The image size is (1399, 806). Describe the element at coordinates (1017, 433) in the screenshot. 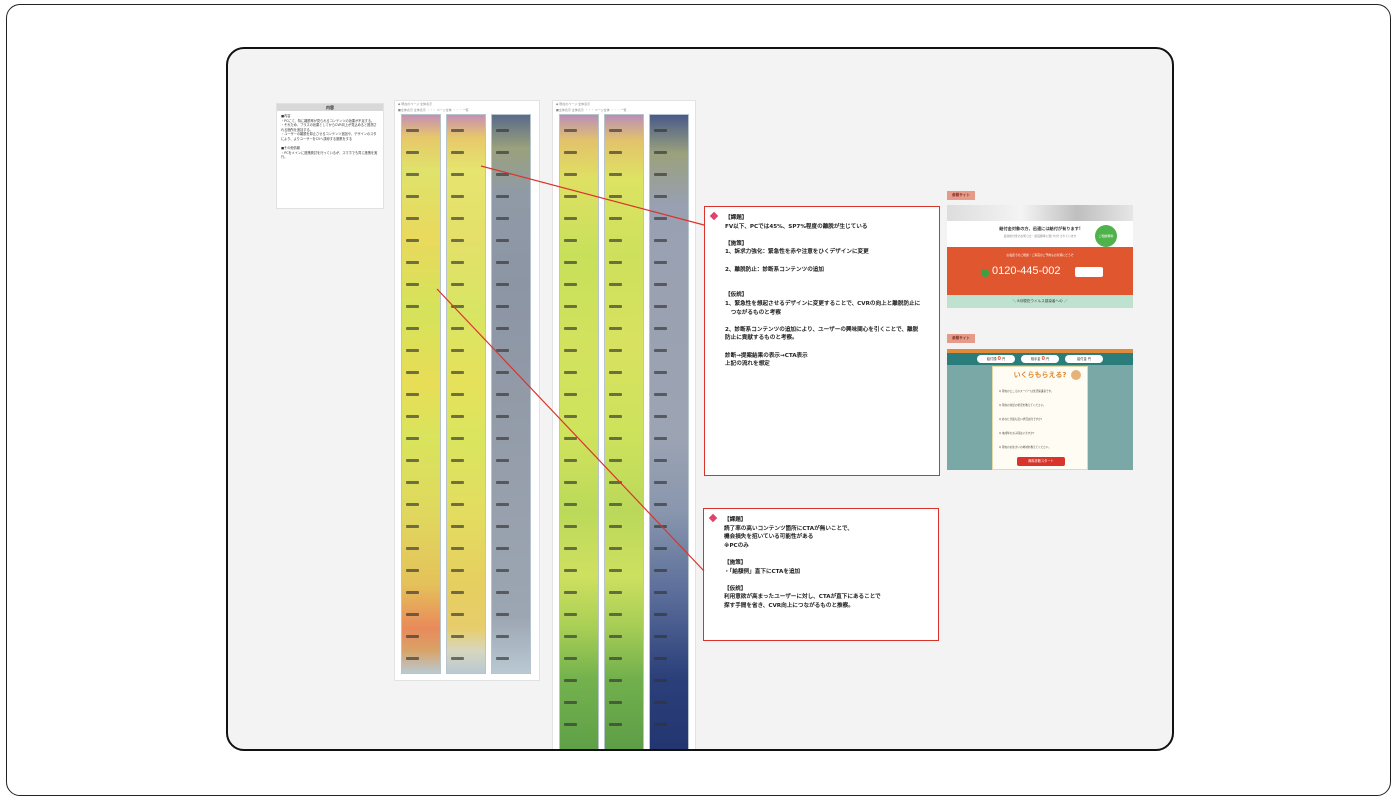

I see `ref2-question: Q 未成年のお子様はいますか?` at that location.